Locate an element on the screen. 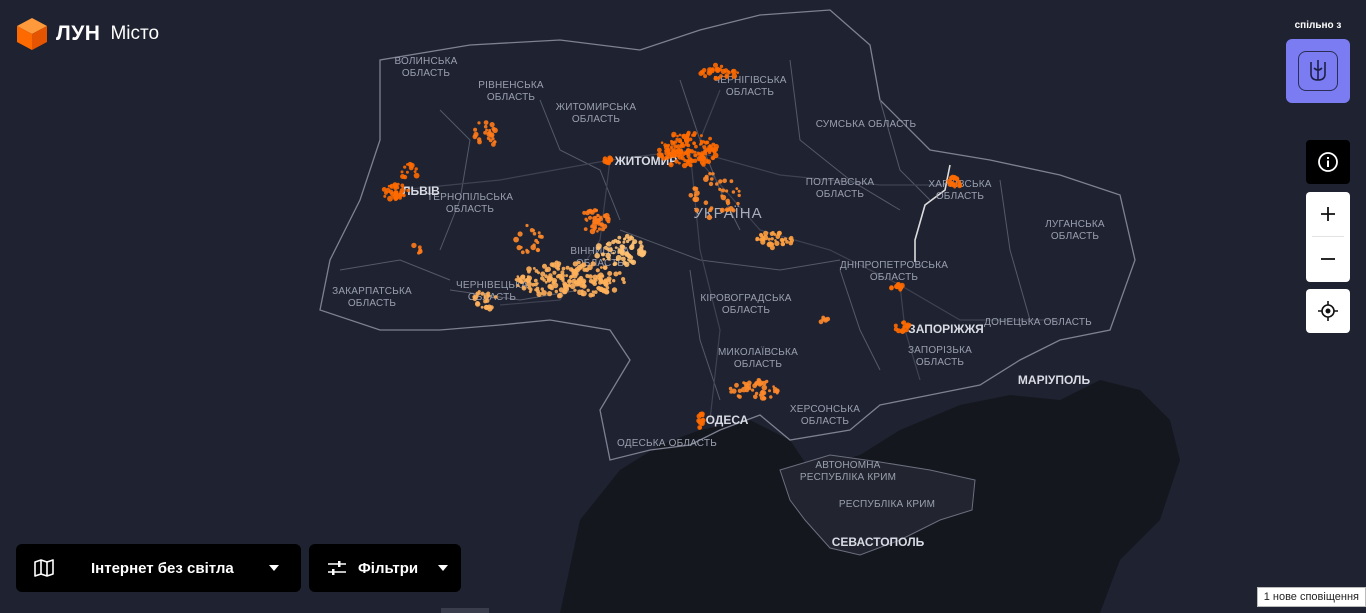 The width and height of the screenshot is (1366, 613). zoom-out-button is located at coordinates (1328, 259).